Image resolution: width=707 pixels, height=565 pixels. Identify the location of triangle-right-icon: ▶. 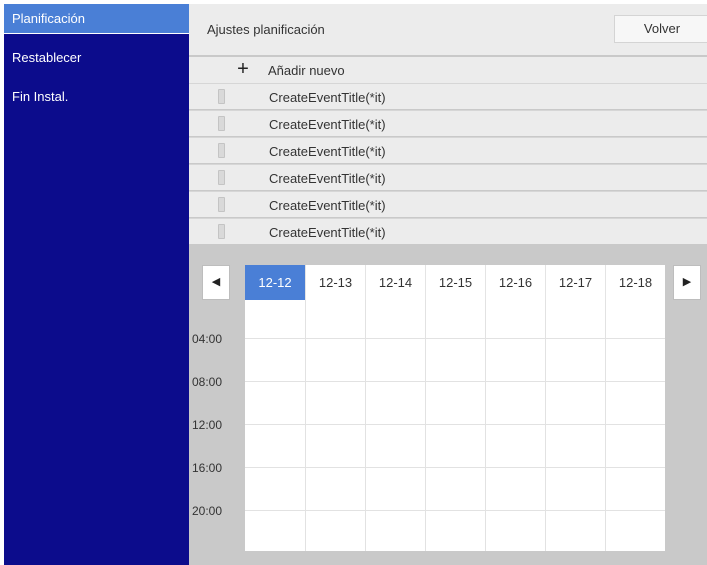
(687, 282).